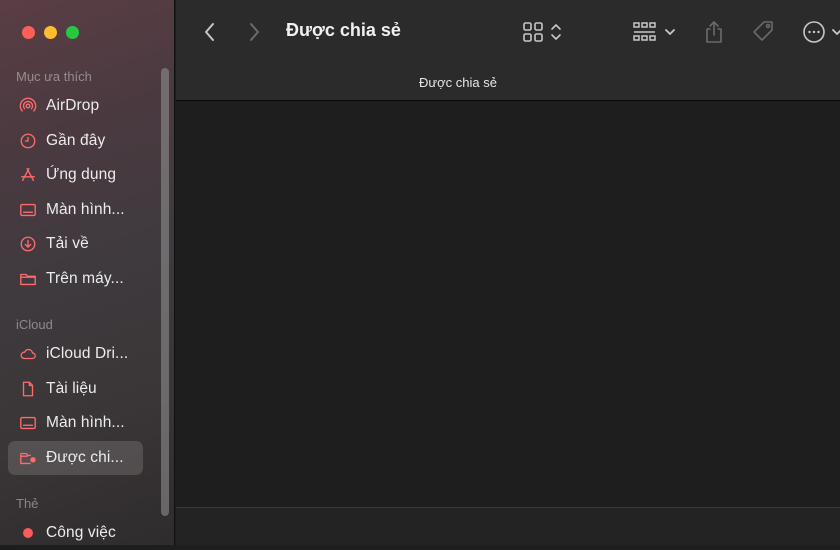 This screenshot has width=840, height=550. I want to click on sidebar-scrollbar, so click(165, 292).